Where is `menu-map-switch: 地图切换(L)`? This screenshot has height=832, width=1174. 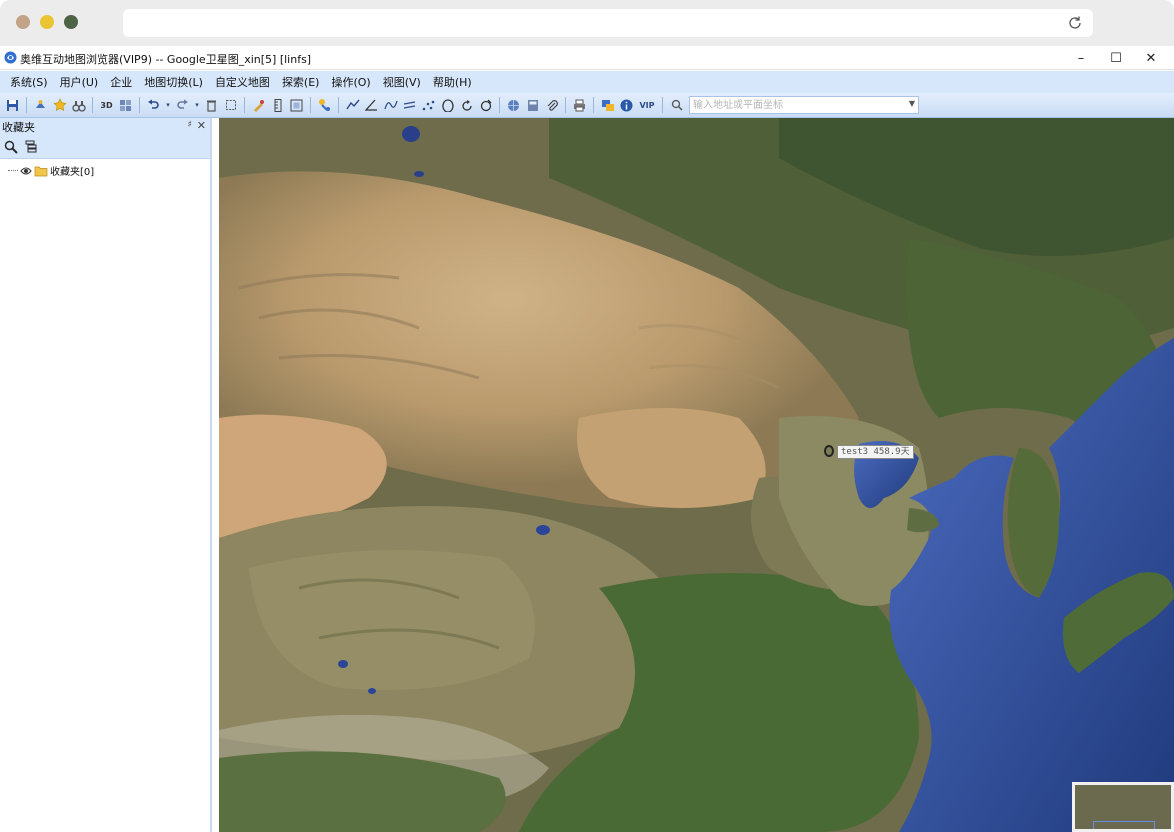
menu-map-switch: 地图切换(L) is located at coordinates (173, 82).